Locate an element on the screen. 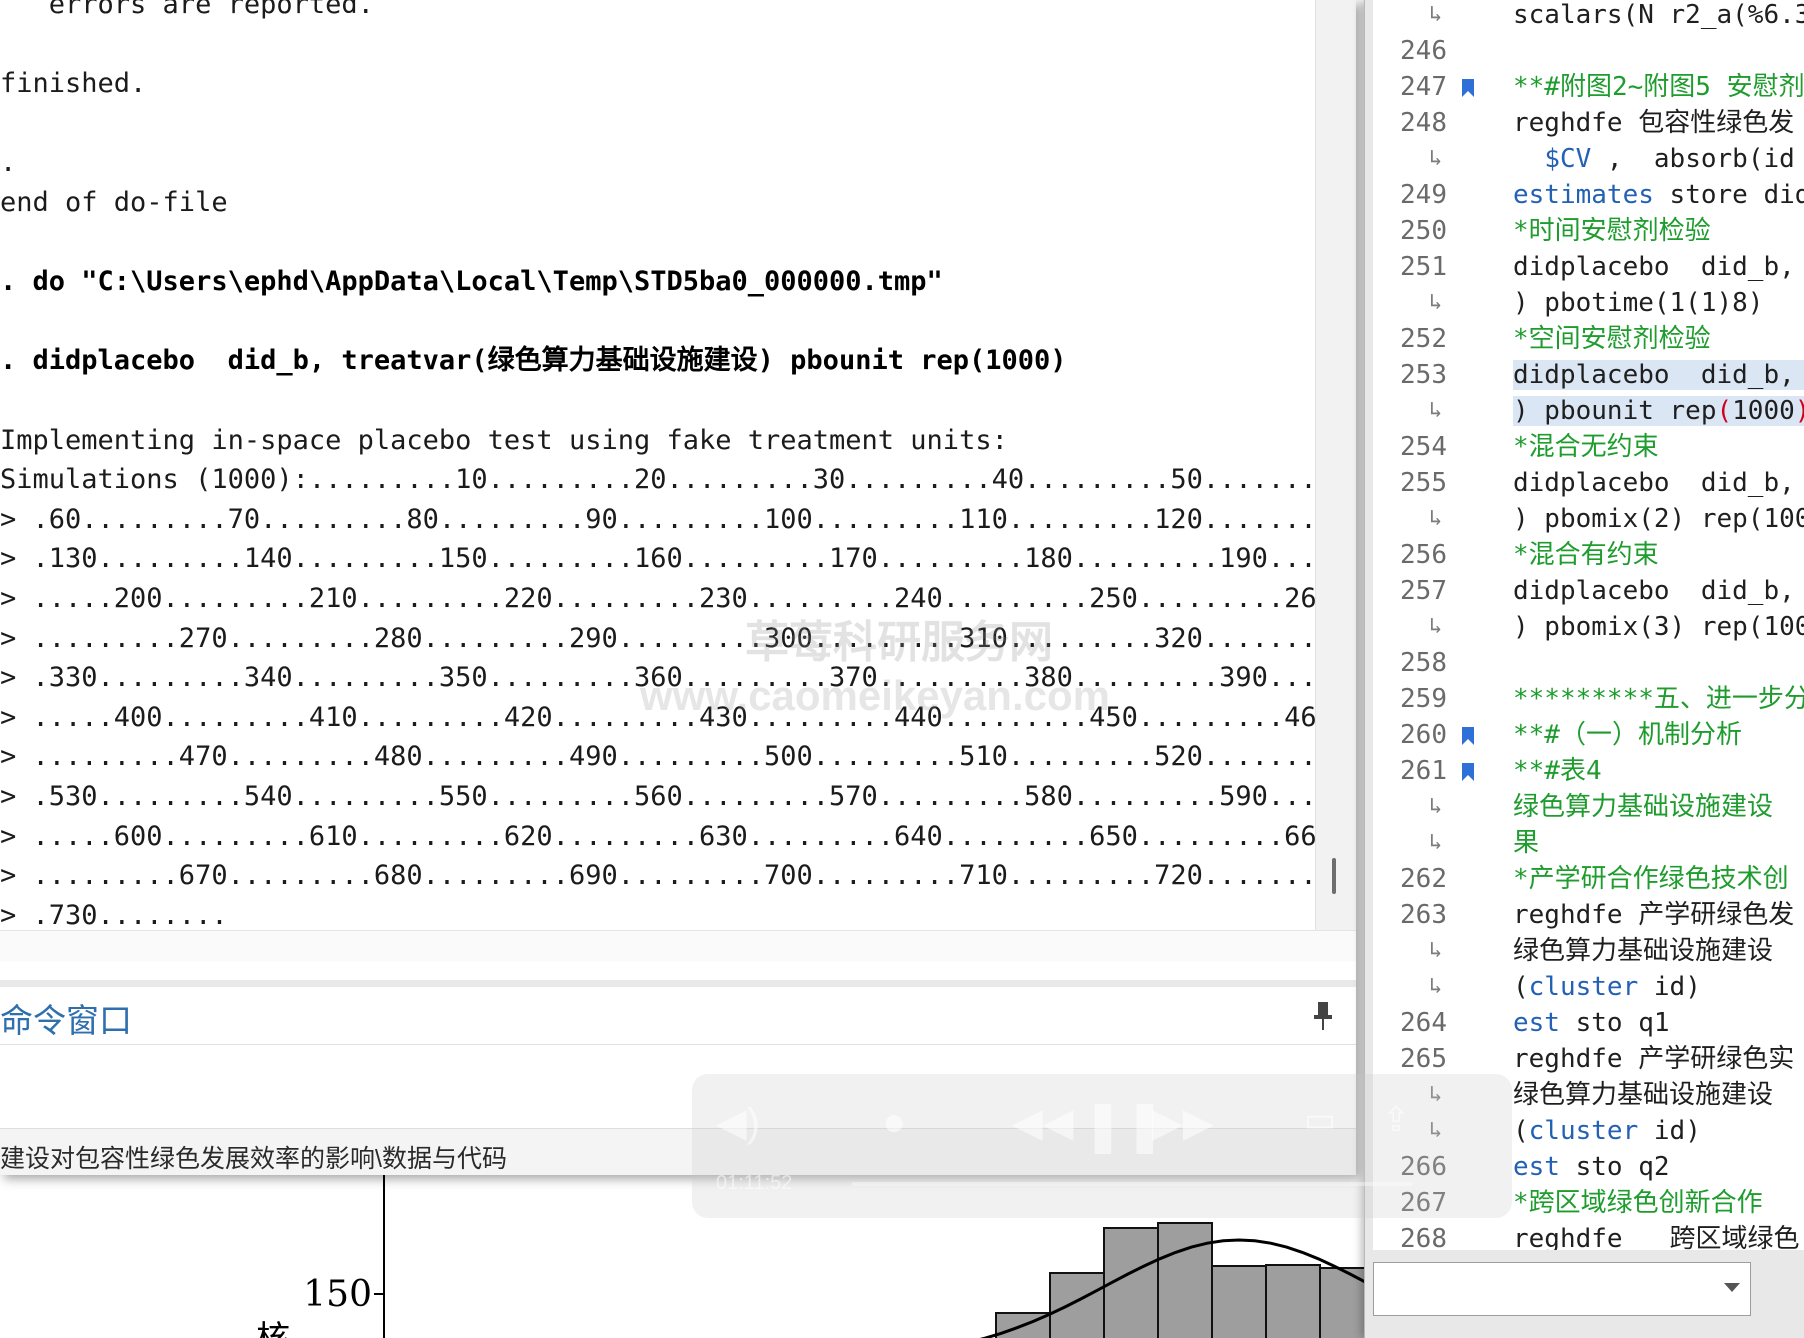 This screenshot has height=1338, width=1804. results-line: finished. is located at coordinates (73, 84).